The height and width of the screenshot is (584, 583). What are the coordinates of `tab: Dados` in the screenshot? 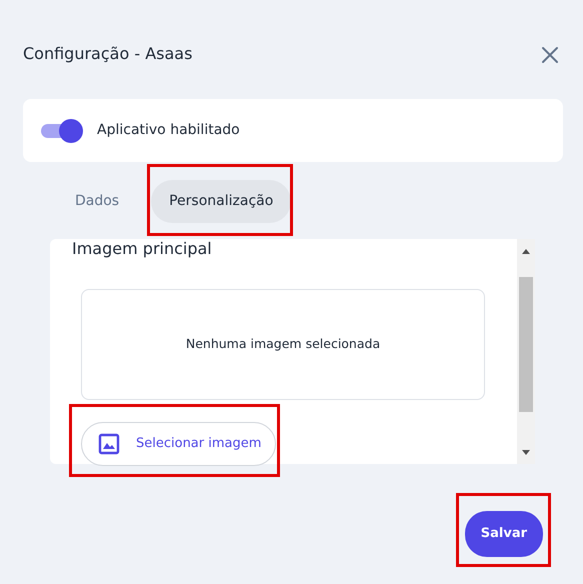 It's located at (97, 201).